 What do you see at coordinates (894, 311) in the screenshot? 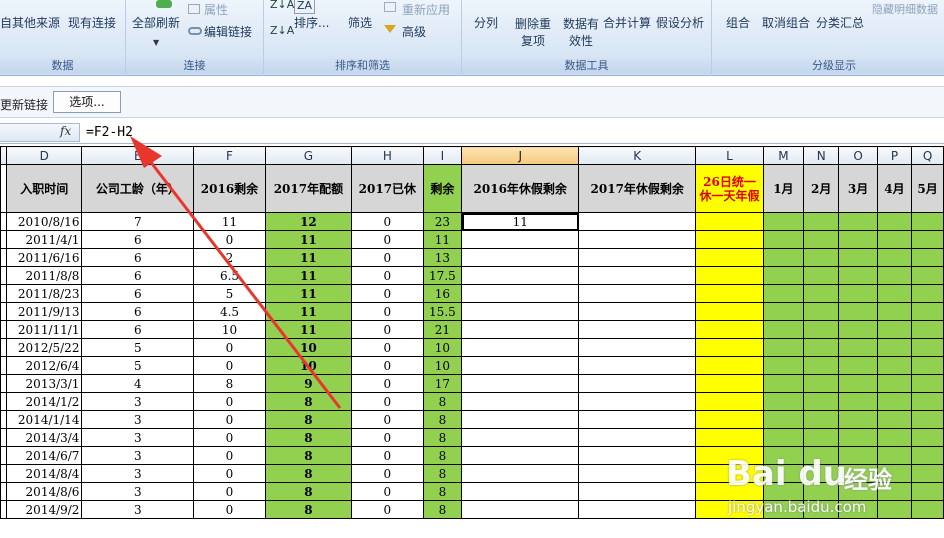
I see `cell-p8` at bounding box center [894, 311].